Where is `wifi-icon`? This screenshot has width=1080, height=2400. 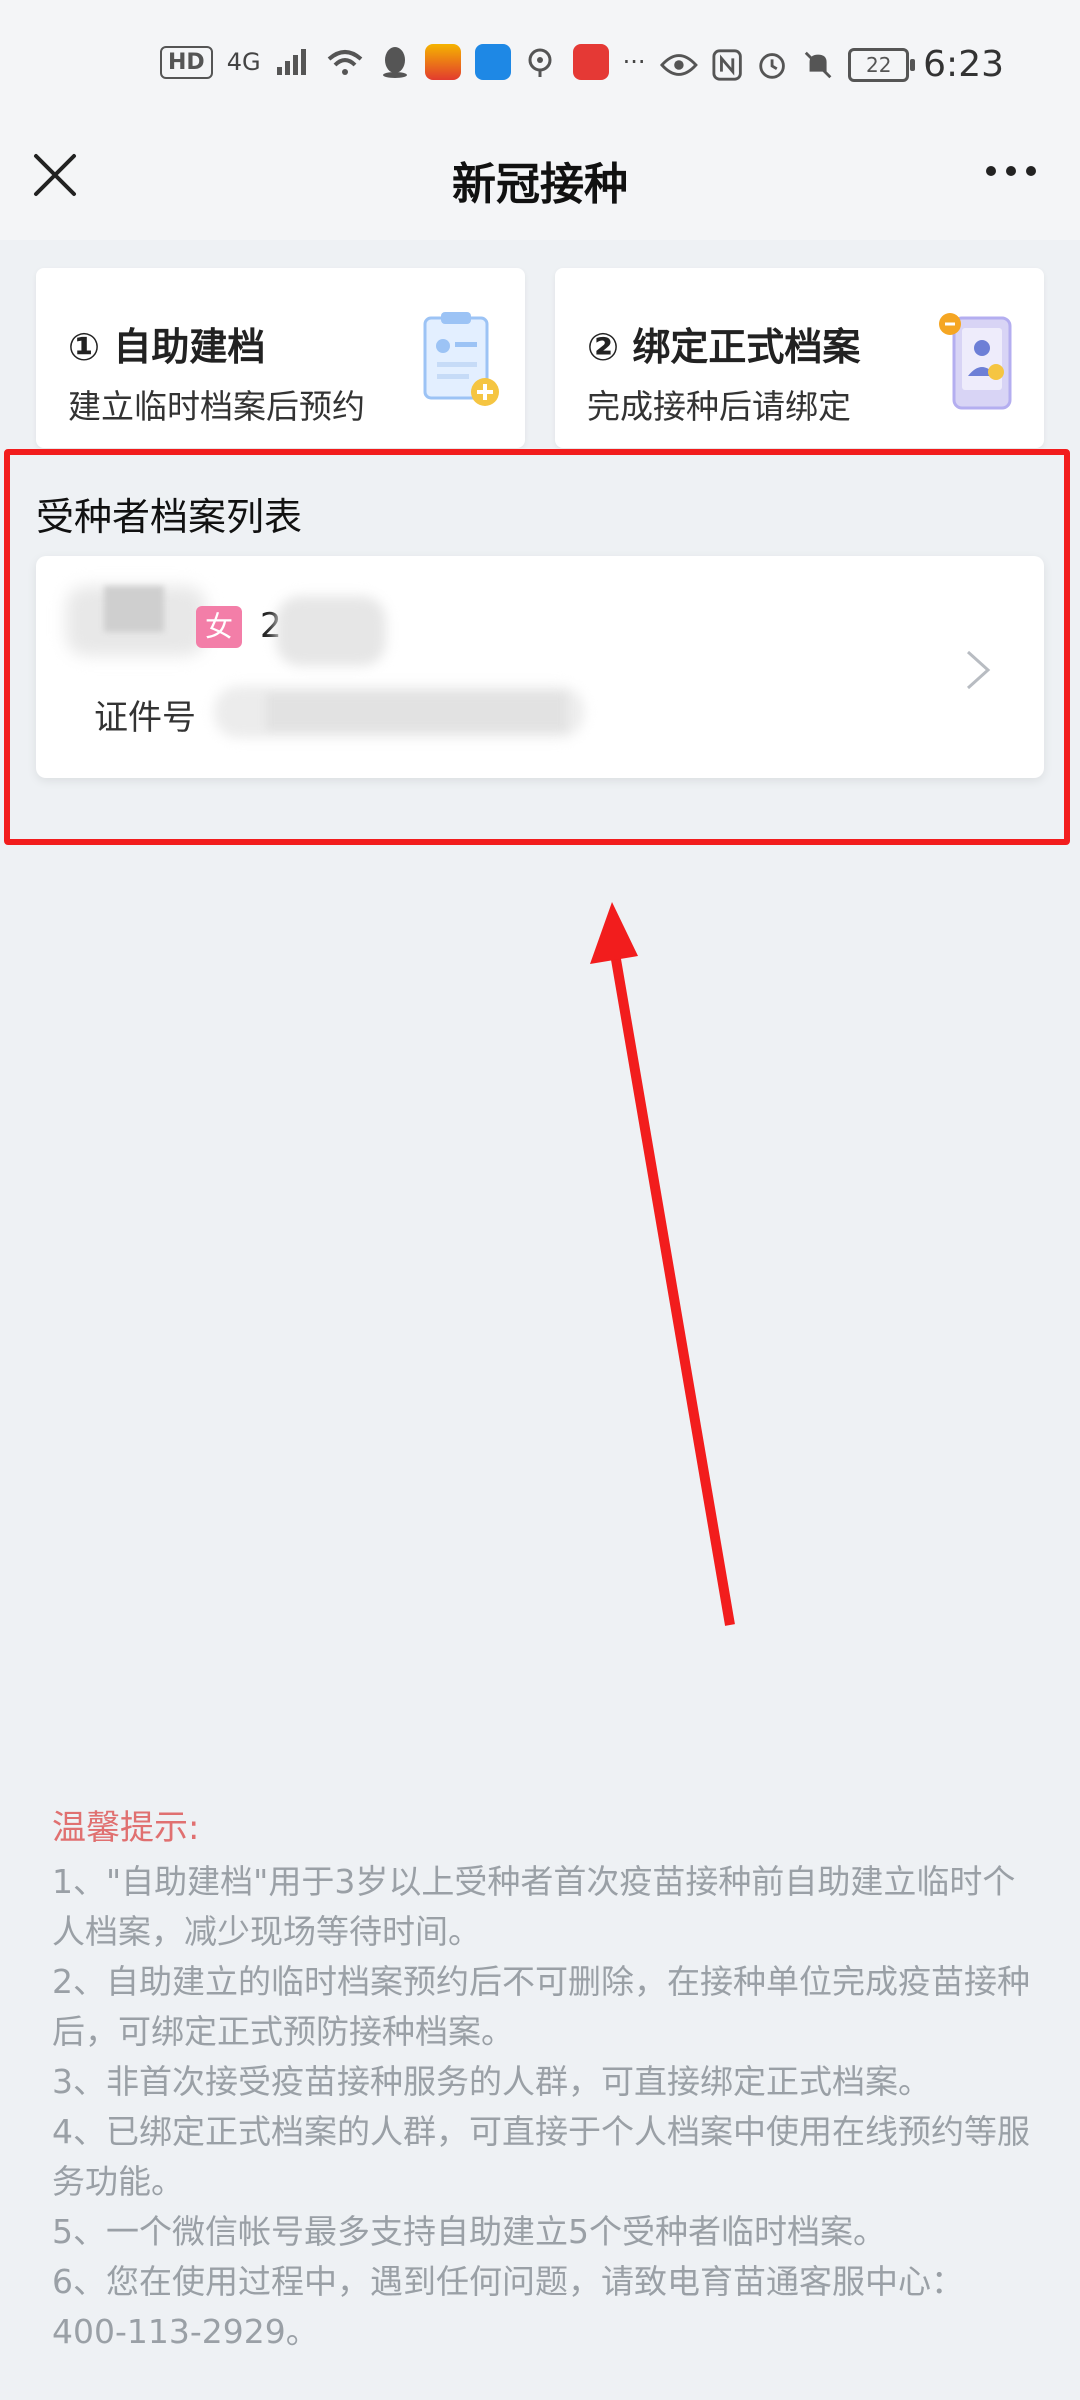 wifi-icon is located at coordinates (344, 62).